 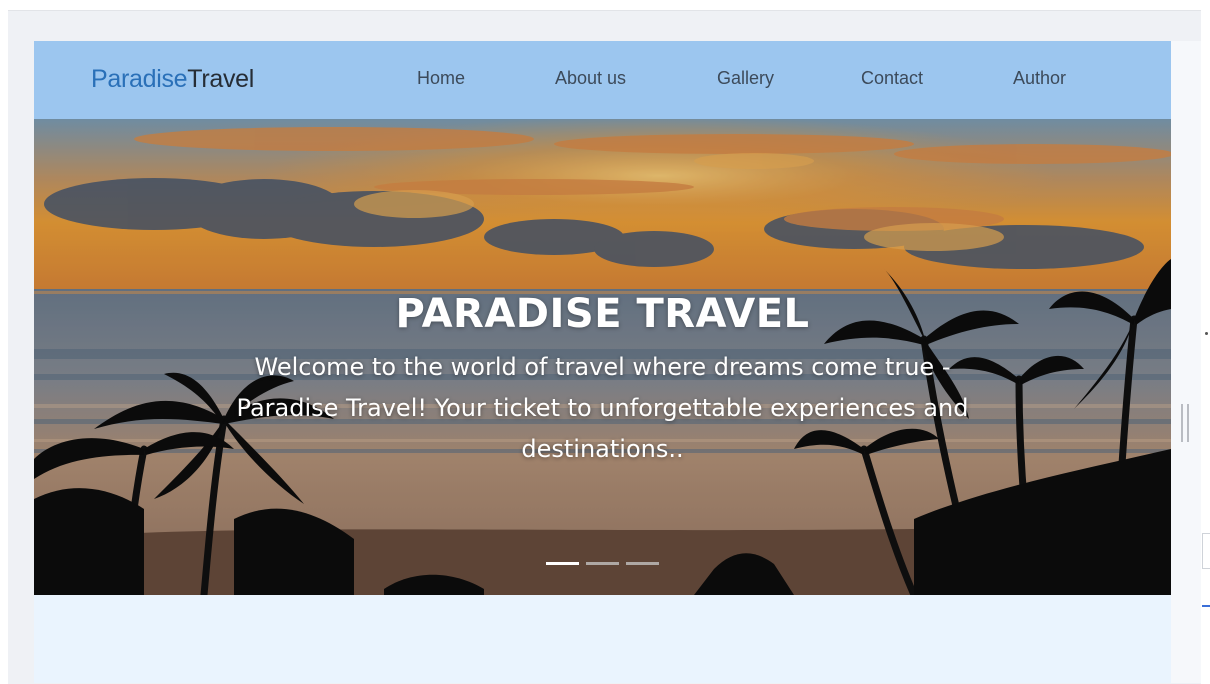 I want to click on resize-handle, so click(x=1185, y=423).